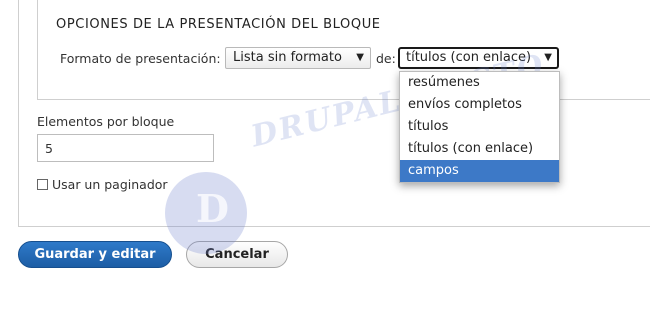 The width and height of the screenshot is (650, 314). I want to click on format-label: Formato de presentación:, so click(140, 58).